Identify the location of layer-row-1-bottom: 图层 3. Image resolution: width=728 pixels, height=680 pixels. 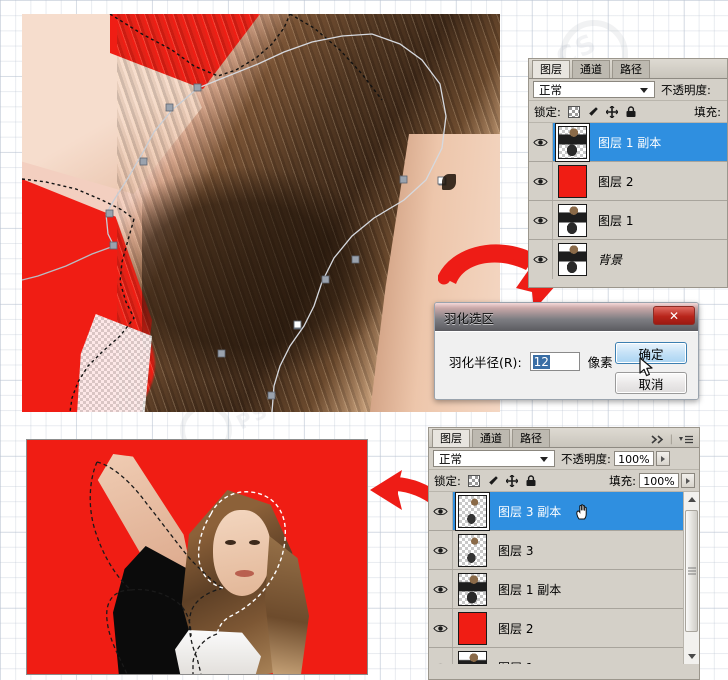
(564, 550).